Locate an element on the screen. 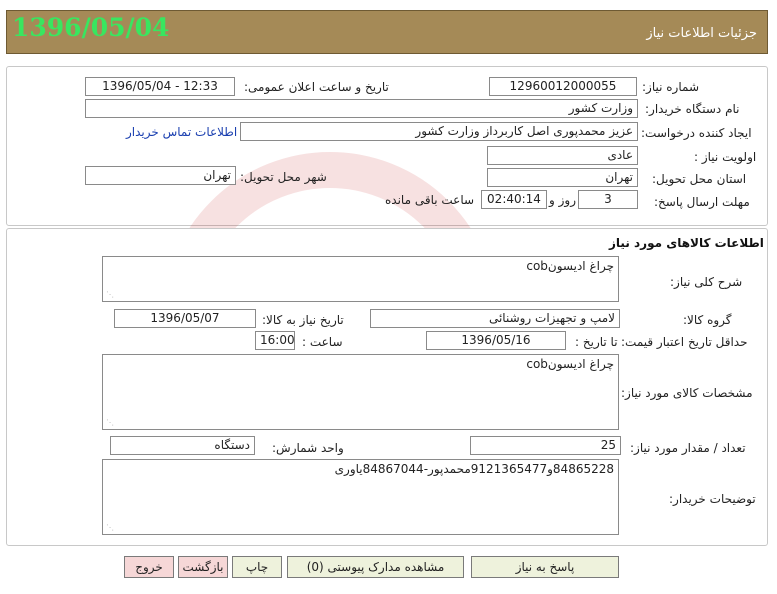 Image resolution: width=777 pixels, height=594 pixels. unit-field: دستگاه is located at coordinates (182, 445).